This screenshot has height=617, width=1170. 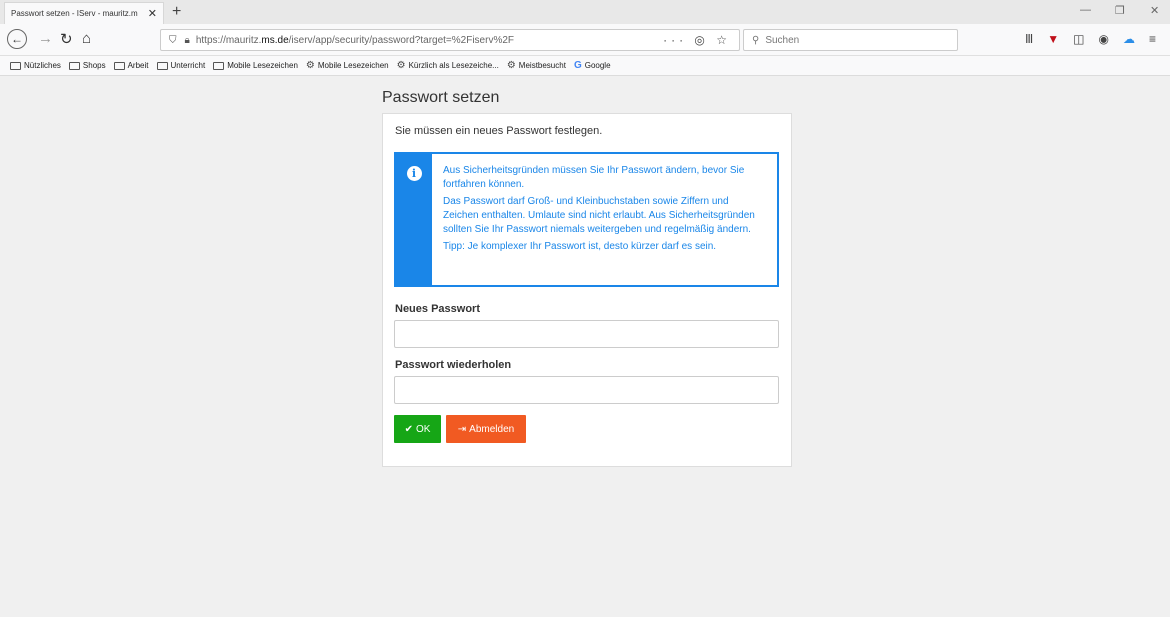 I want to click on ublock-icon: ▼, so click(x=1053, y=39).